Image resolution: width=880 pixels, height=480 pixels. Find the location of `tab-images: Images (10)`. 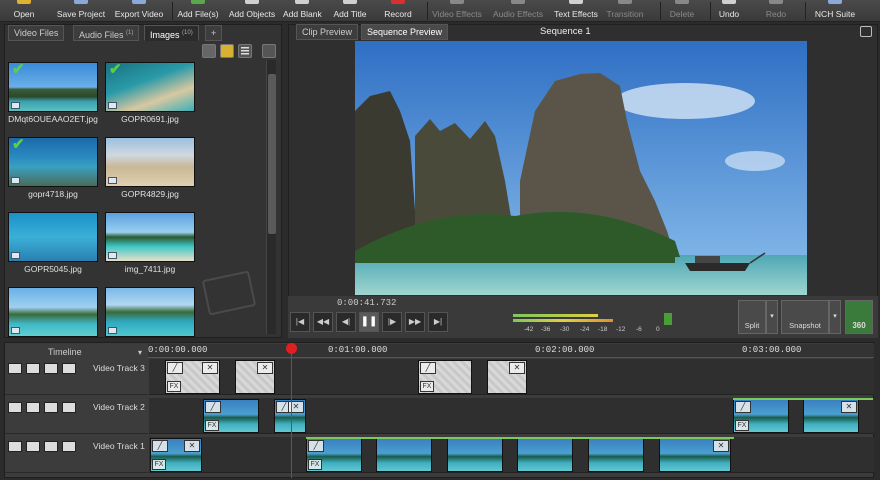

tab-images: Images (10) is located at coordinates (171, 33).